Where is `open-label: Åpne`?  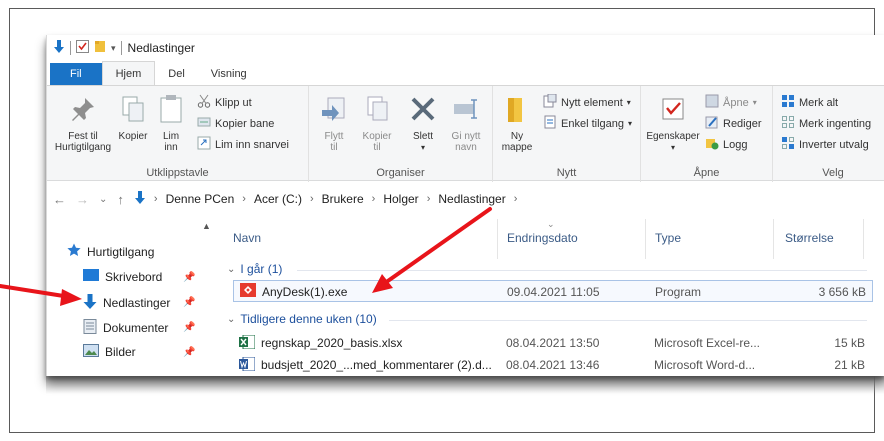 open-label: Åpne is located at coordinates (736, 102).